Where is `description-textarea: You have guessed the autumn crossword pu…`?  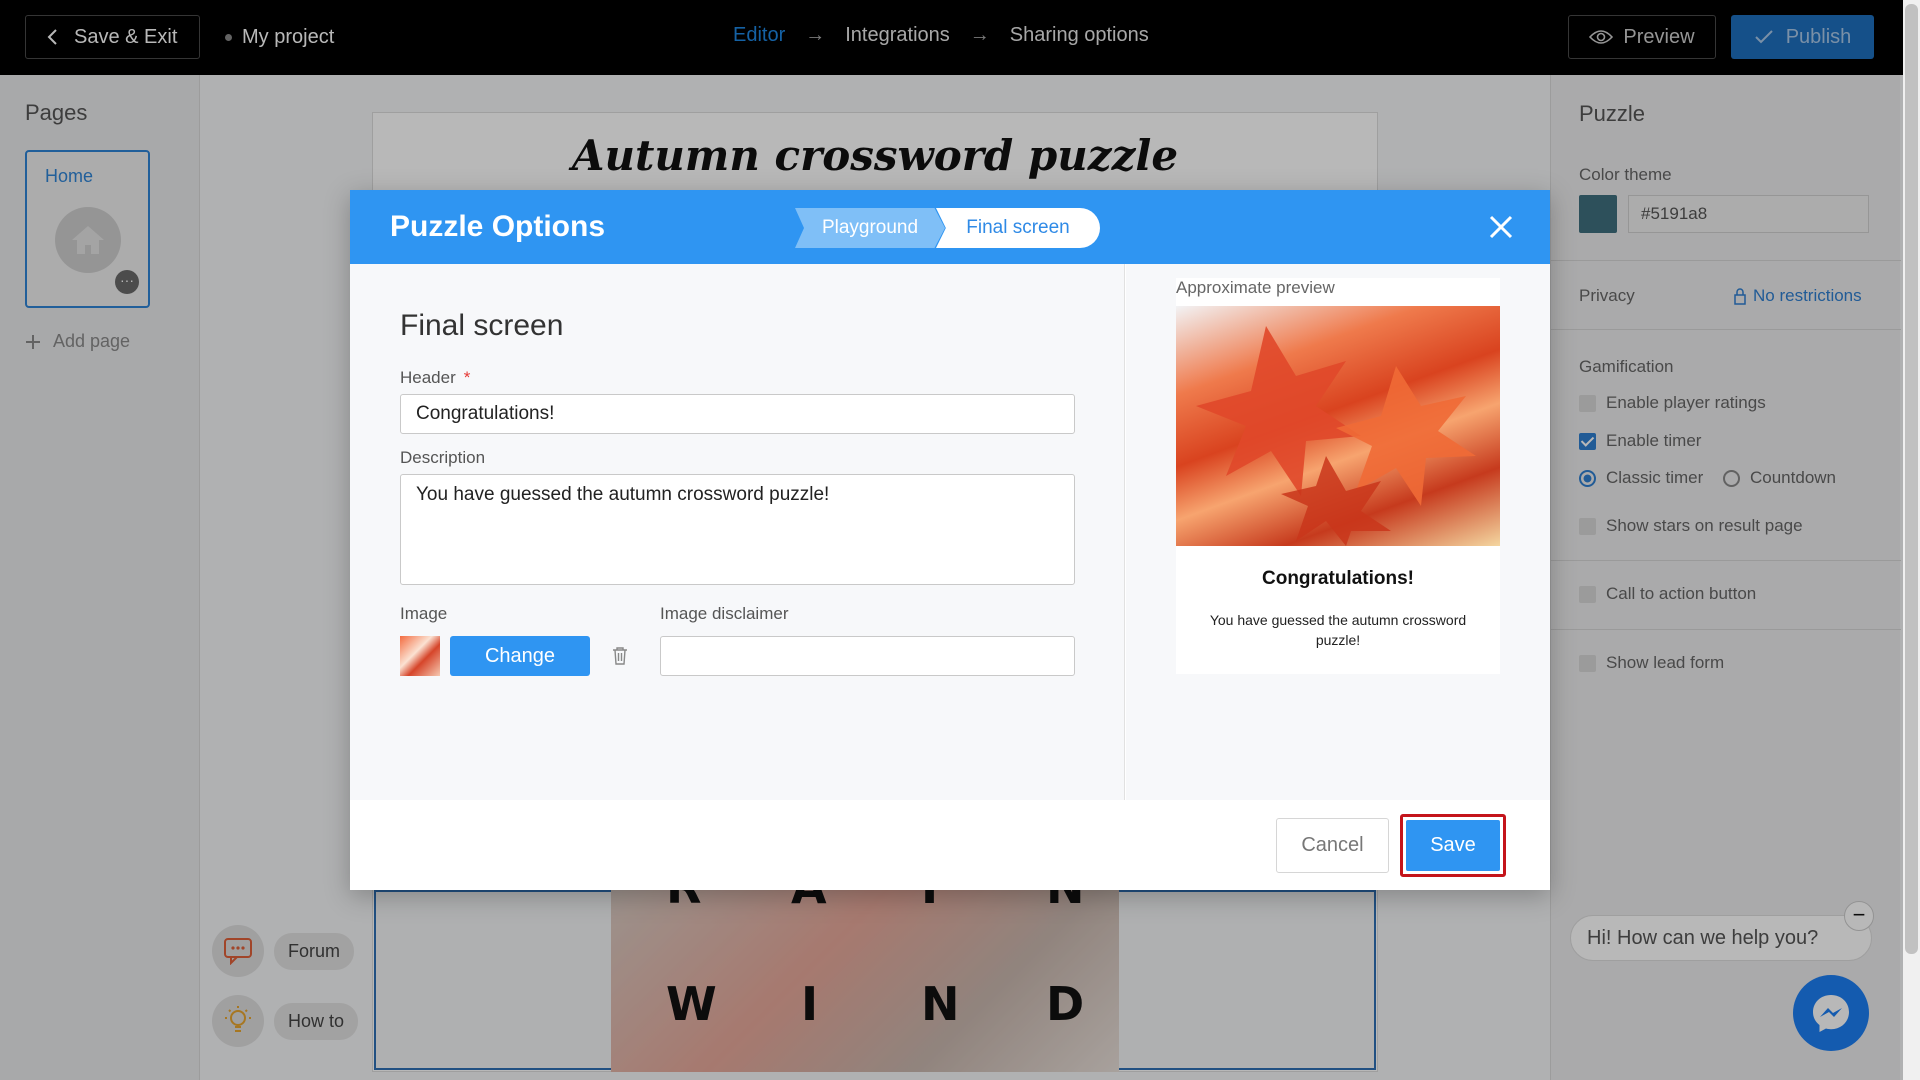 description-textarea: You have guessed the autumn crossword pu… is located at coordinates (737, 529).